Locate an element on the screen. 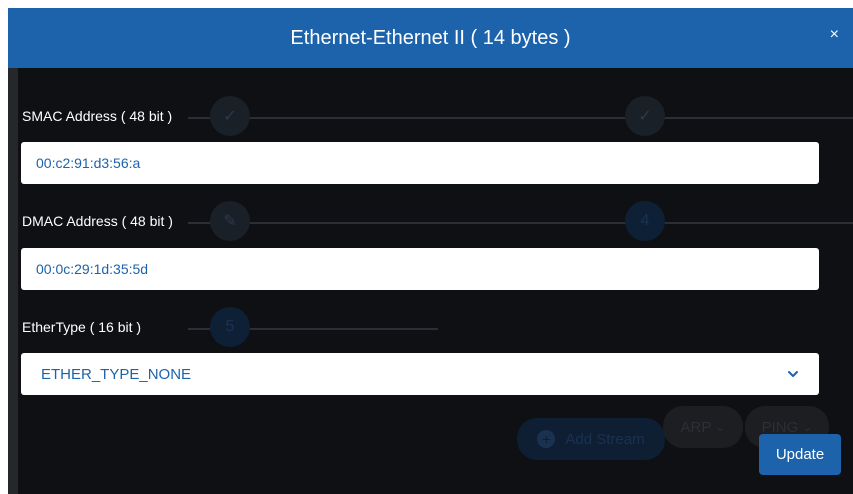  bg-ping-chevron-icon: ⌄ is located at coordinates (807, 427).